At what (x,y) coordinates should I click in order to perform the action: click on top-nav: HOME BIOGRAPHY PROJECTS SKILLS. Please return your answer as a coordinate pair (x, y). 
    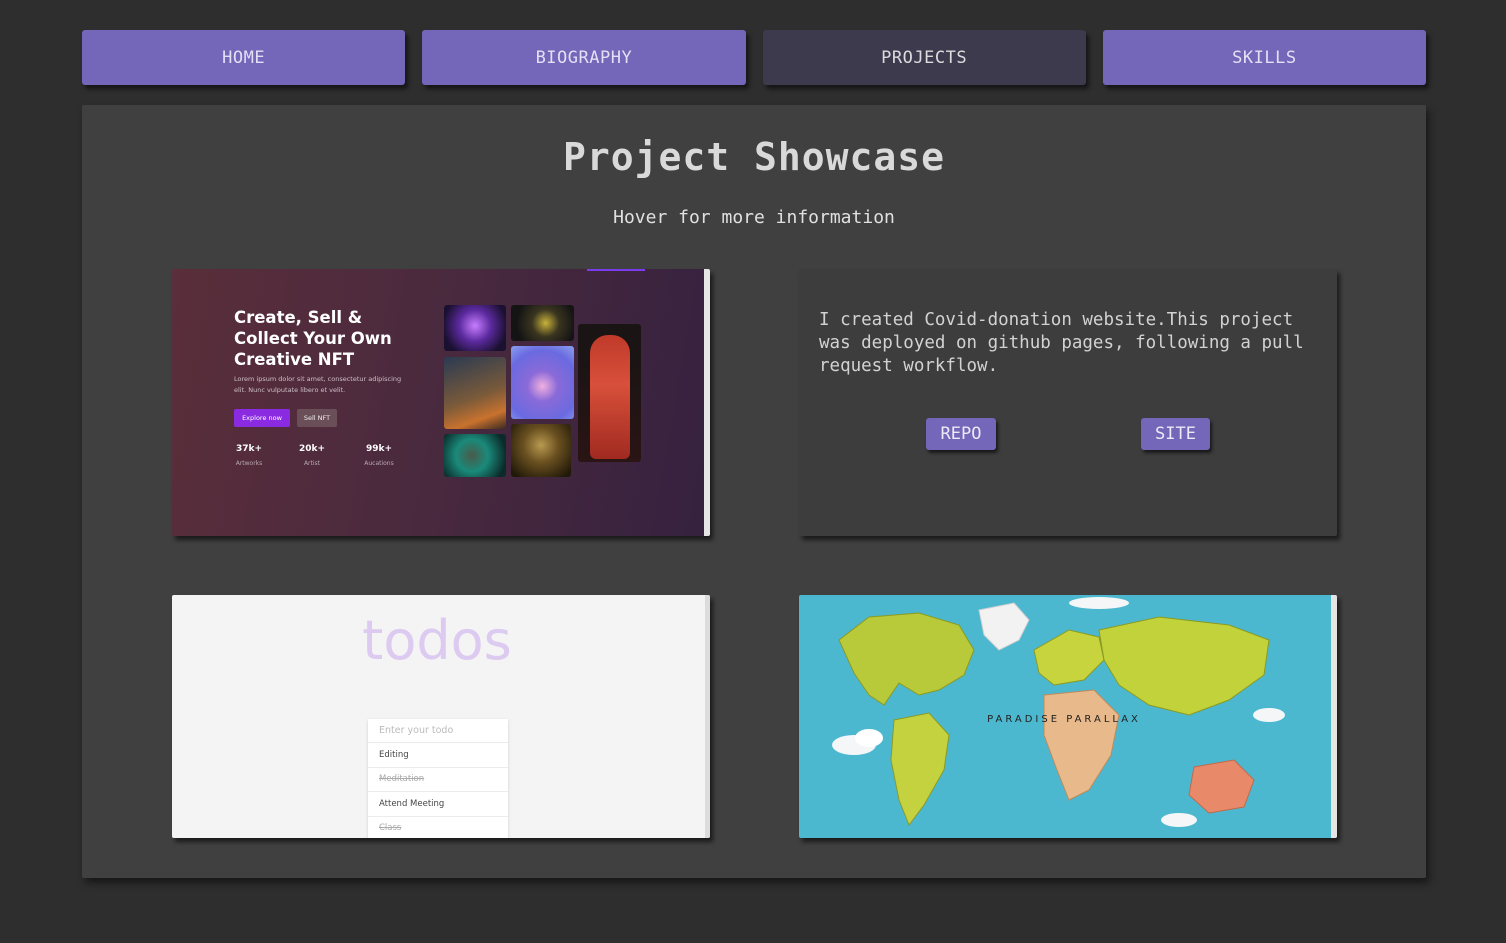
    Looking at the image, I should click on (754, 57).